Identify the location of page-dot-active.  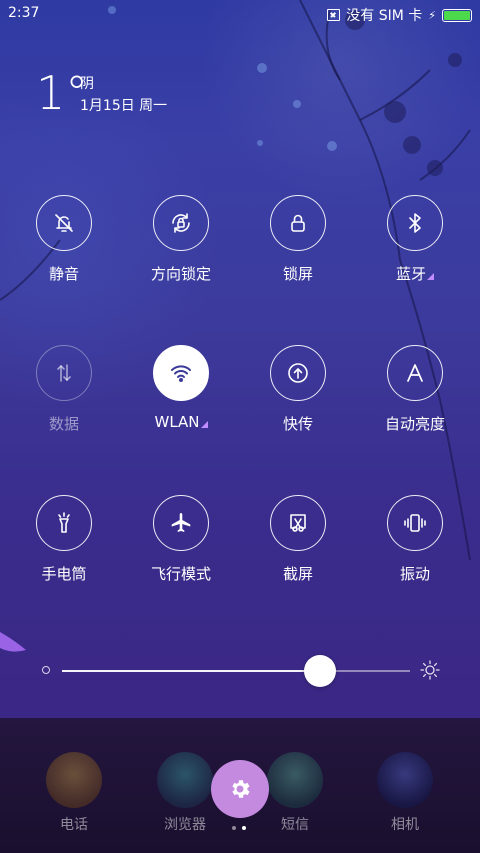
(244, 828).